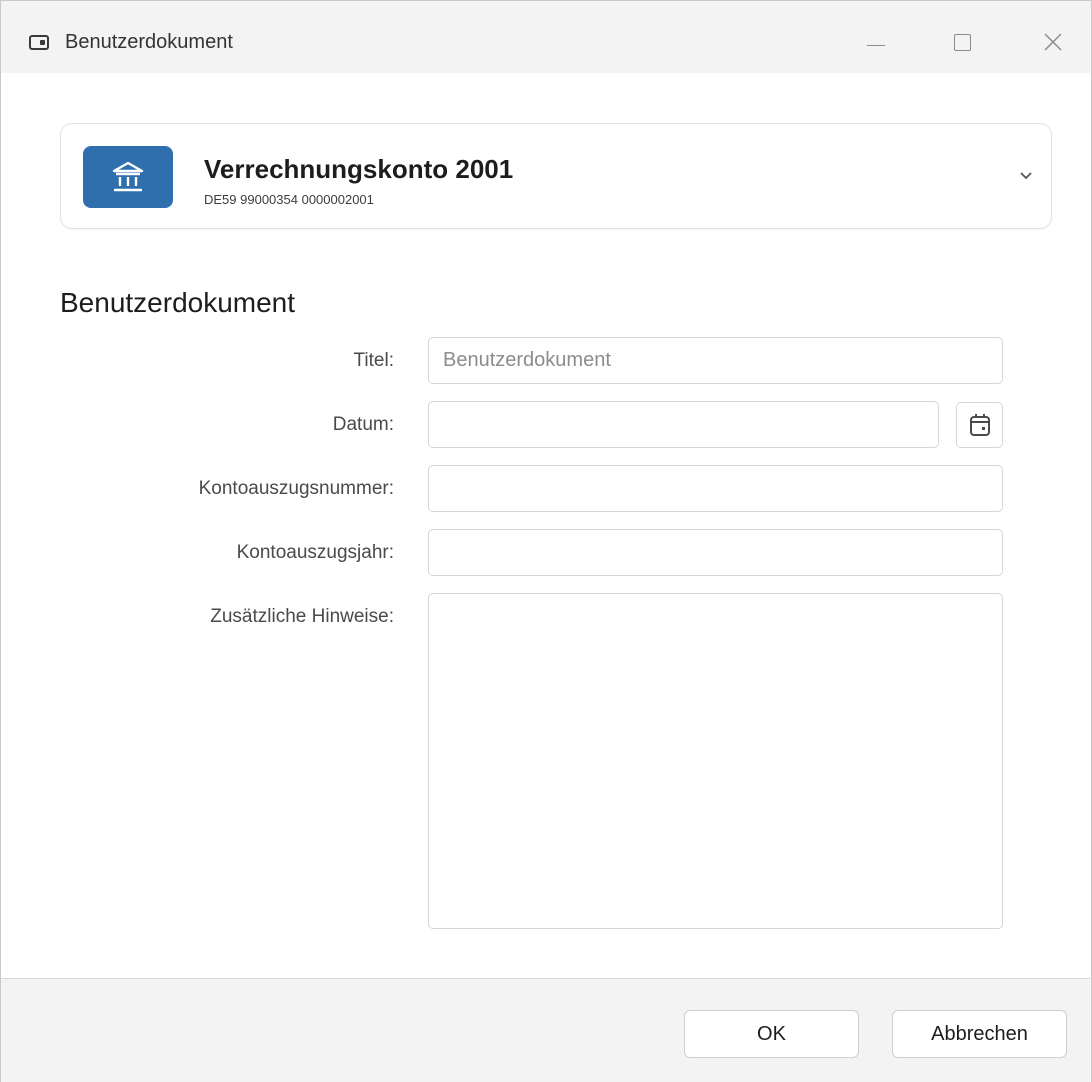 Image resolution: width=1092 pixels, height=1082 pixels. What do you see at coordinates (359, 169) in the screenshot?
I see `account-name: Verrechnungskonto 2001` at bounding box center [359, 169].